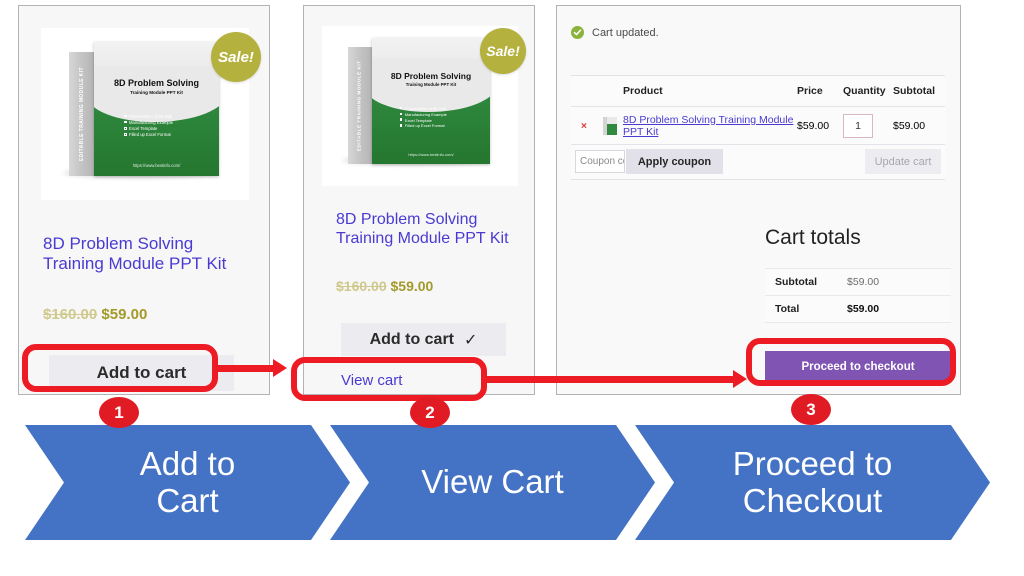 The width and height of the screenshot is (1024, 576). Describe the element at coordinates (868, 91) in the screenshot. I see `col-quantity: Quantity` at that location.